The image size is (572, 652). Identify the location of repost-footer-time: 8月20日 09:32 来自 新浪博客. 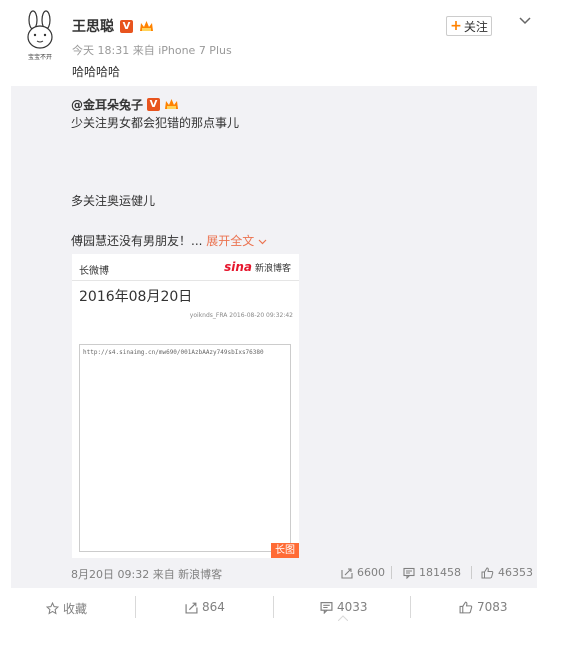
(146, 574).